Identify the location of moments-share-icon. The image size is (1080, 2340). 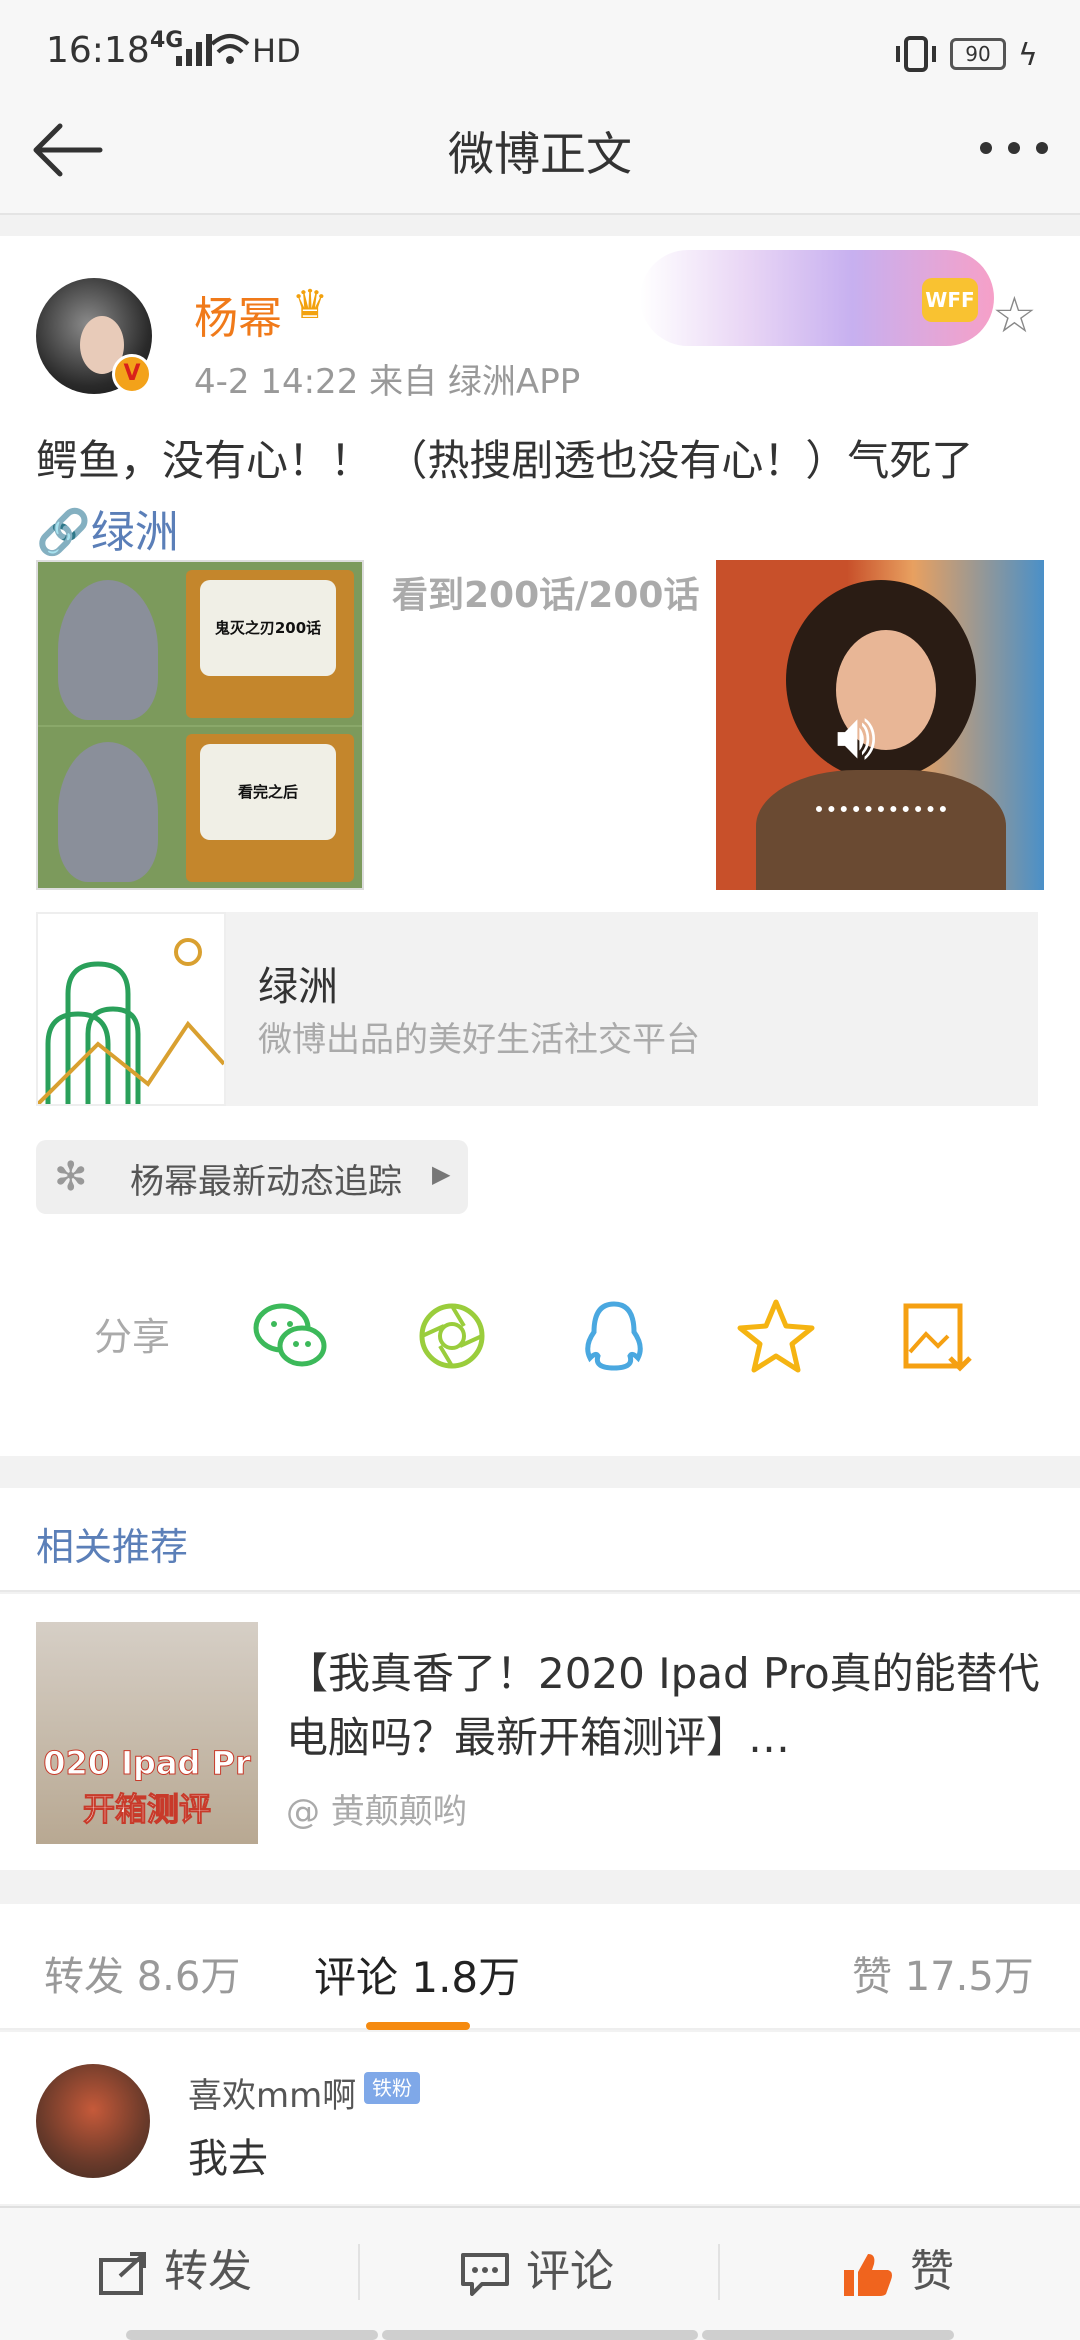
(452, 1336).